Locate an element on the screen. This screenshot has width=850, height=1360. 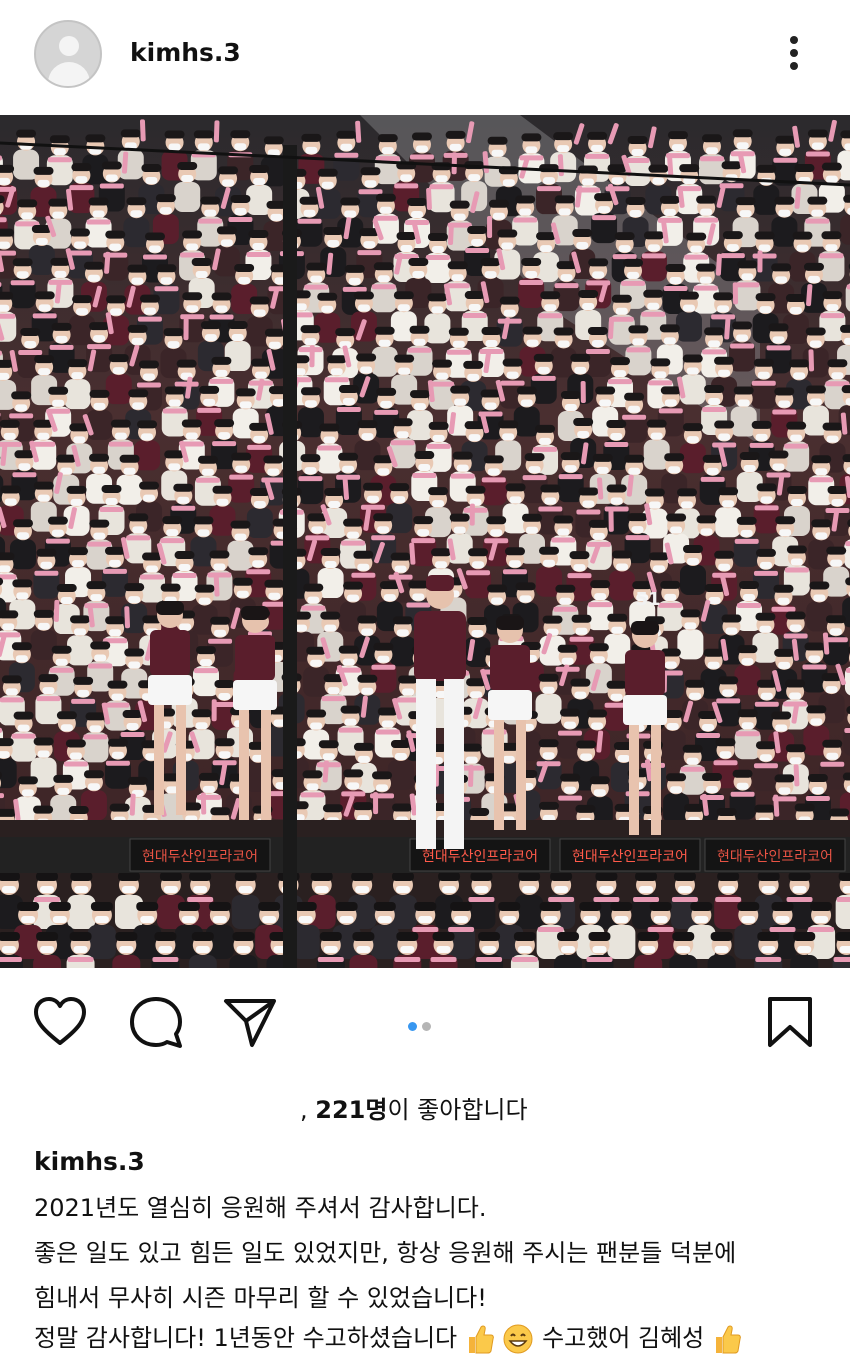
net-pole is located at coordinates (290, 556).